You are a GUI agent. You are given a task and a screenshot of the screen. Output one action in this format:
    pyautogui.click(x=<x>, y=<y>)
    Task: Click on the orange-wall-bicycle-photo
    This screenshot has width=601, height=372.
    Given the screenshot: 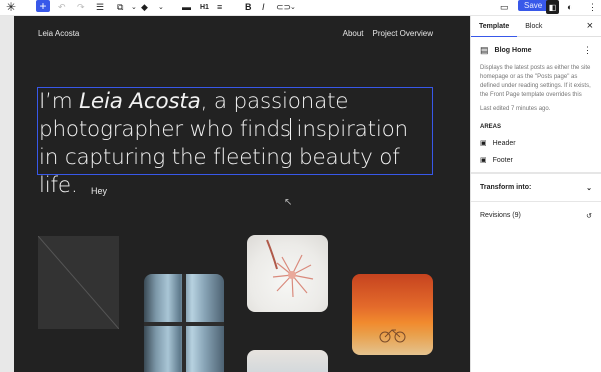 What is the action you would take?
    pyautogui.click(x=392, y=314)
    